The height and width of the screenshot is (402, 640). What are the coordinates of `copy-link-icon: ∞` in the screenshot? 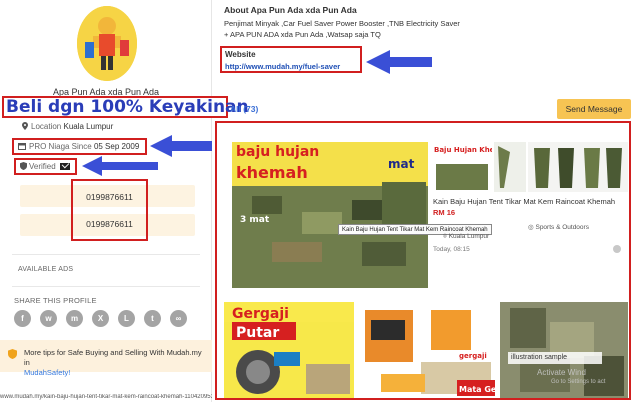 It's located at (178, 318).